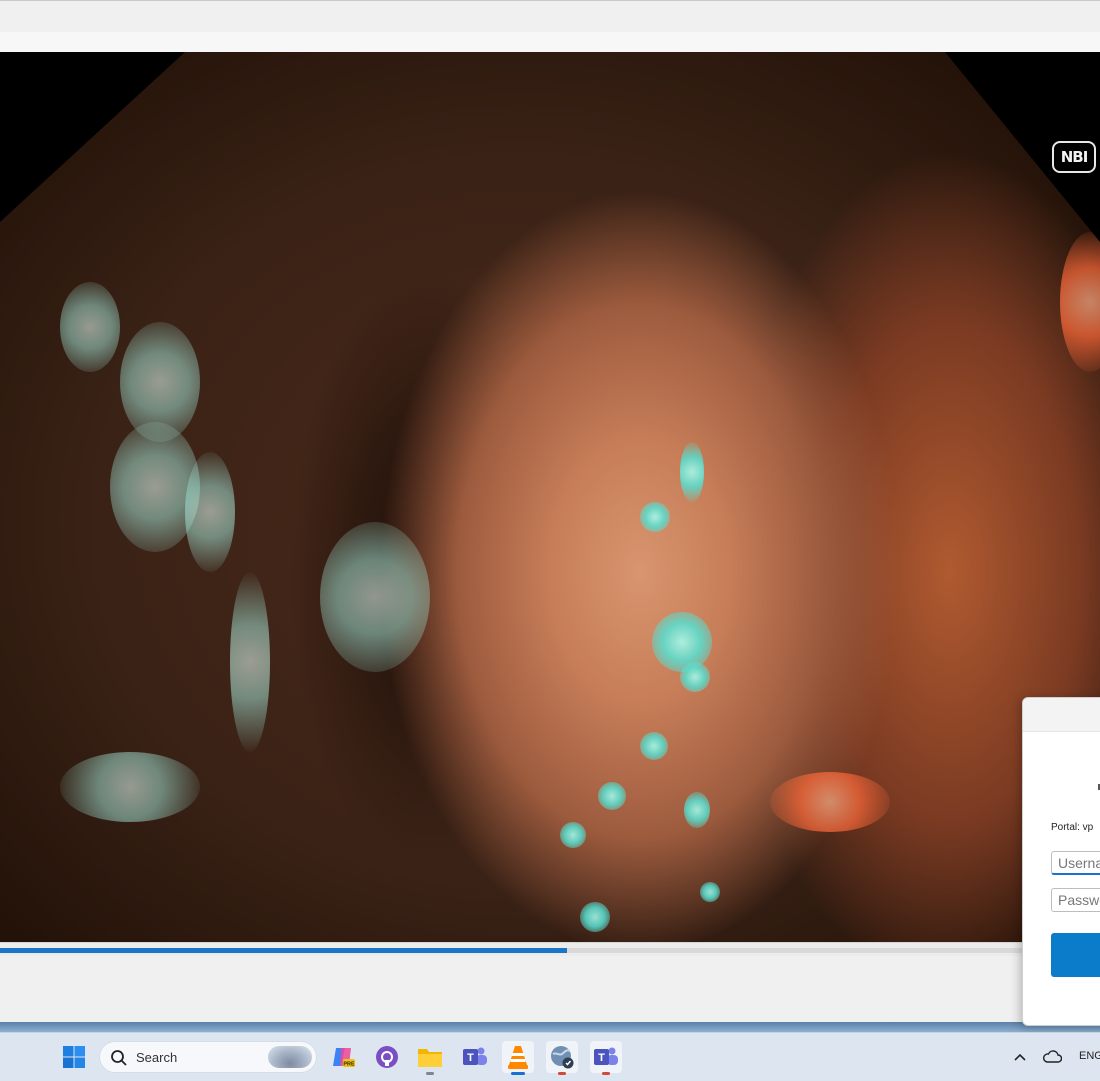 The image size is (1100, 1081). I want to click on dialog-title-bar, so click(1061, 715).